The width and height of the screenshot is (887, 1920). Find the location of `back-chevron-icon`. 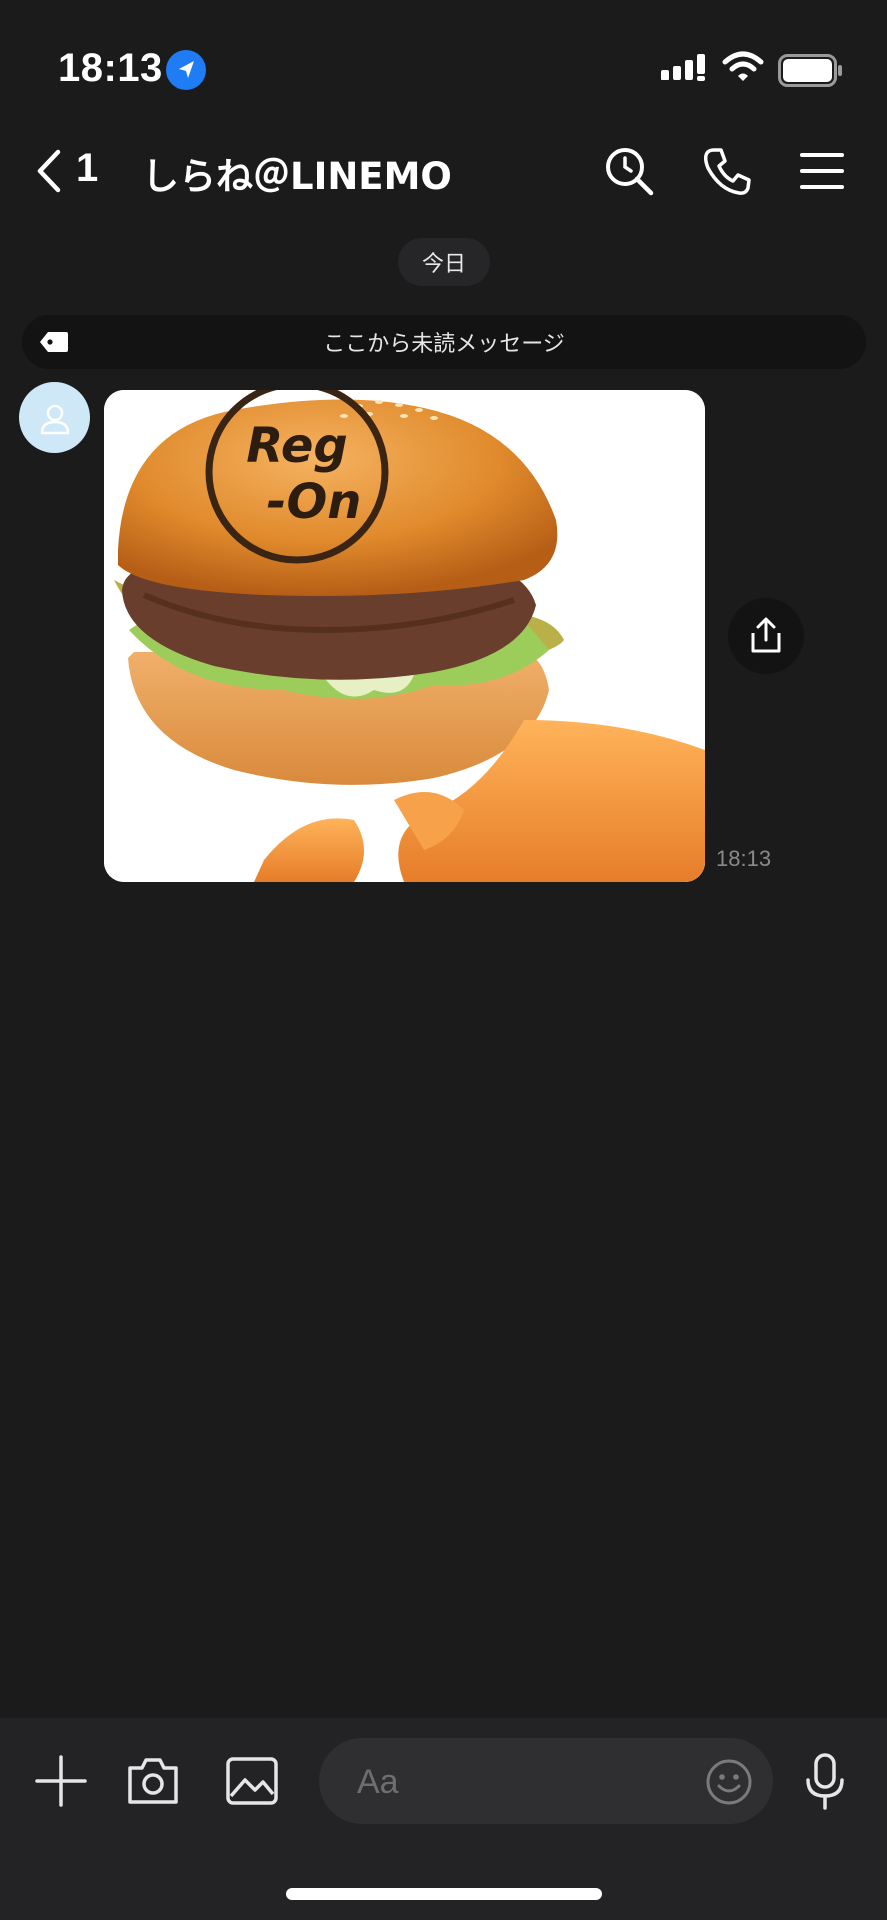

back-chevron-icon is located at coordinates (50, 171).